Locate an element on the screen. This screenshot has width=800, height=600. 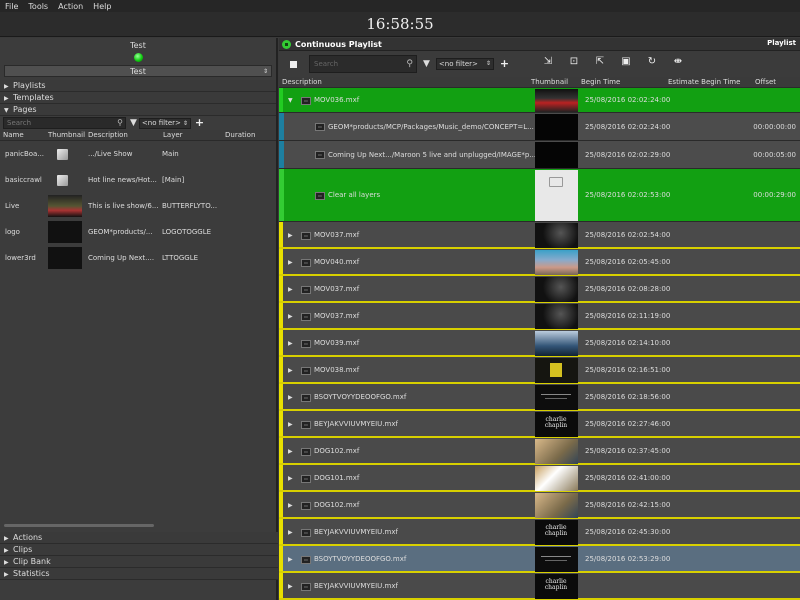
channel-select: Test ⇕ is located at coordinates (138, 71).